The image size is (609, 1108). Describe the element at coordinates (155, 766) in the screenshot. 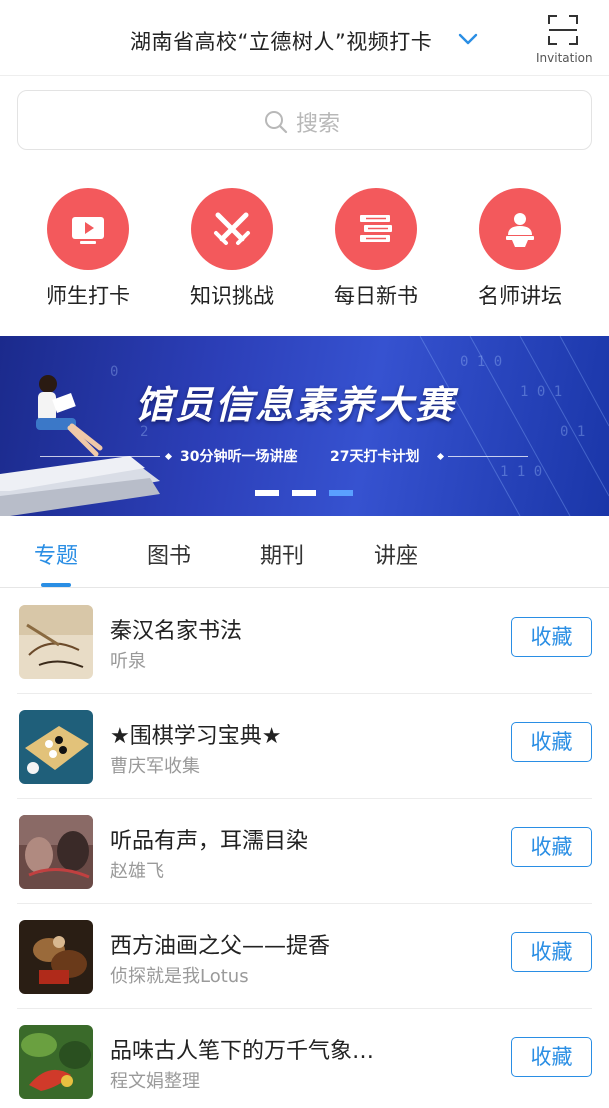

I see `item-author: 曹庆军收集` at that location.